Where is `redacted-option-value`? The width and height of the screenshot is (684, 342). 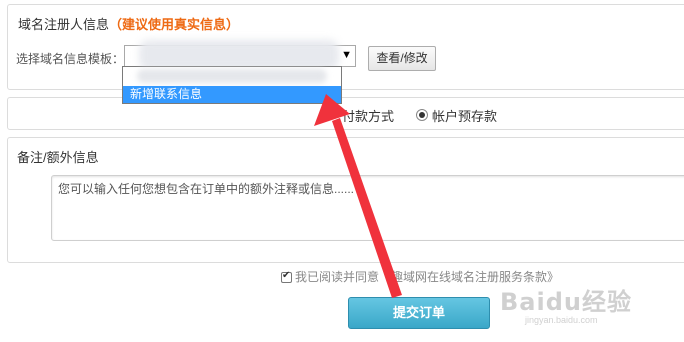 redacted-option-value is located at coordinates (232, 76).